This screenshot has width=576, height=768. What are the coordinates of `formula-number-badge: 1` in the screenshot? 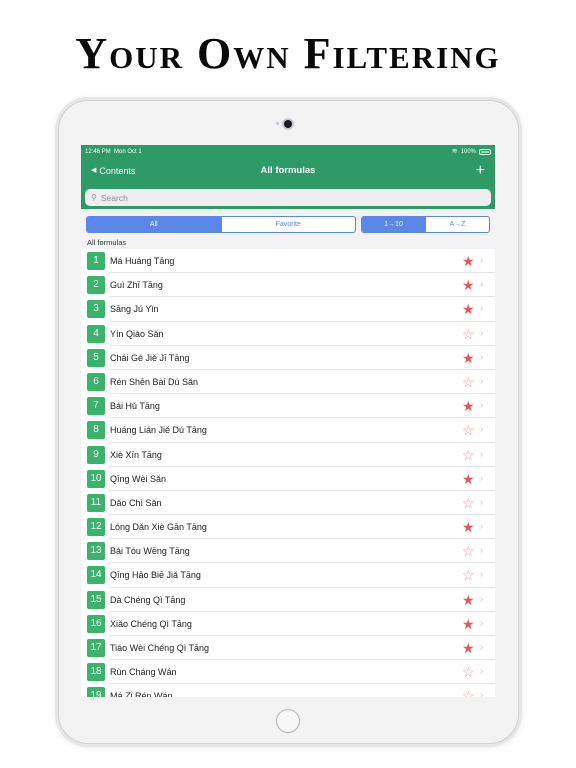 It's located at (96, 261).